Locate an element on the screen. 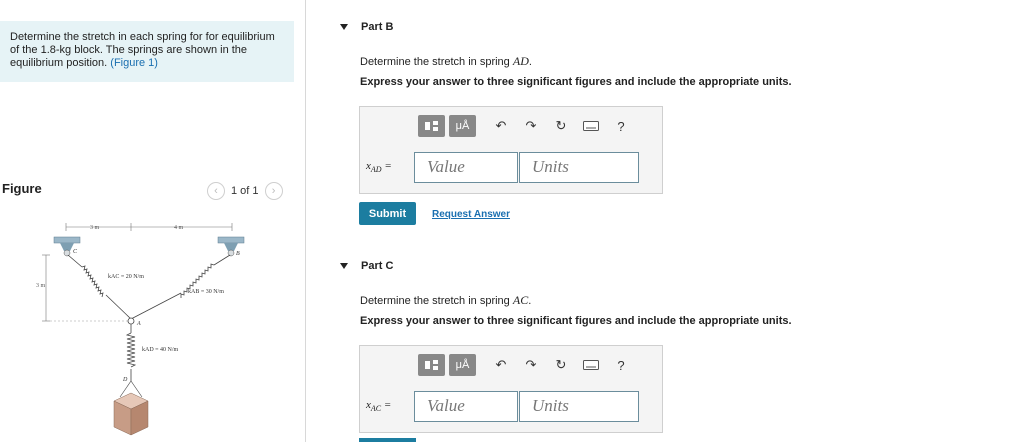 Image resolution: width=1024 pixels, height=442 pixels. part-c-question: Determine the stretch in spring AC. is located at coordinates (446, 300).